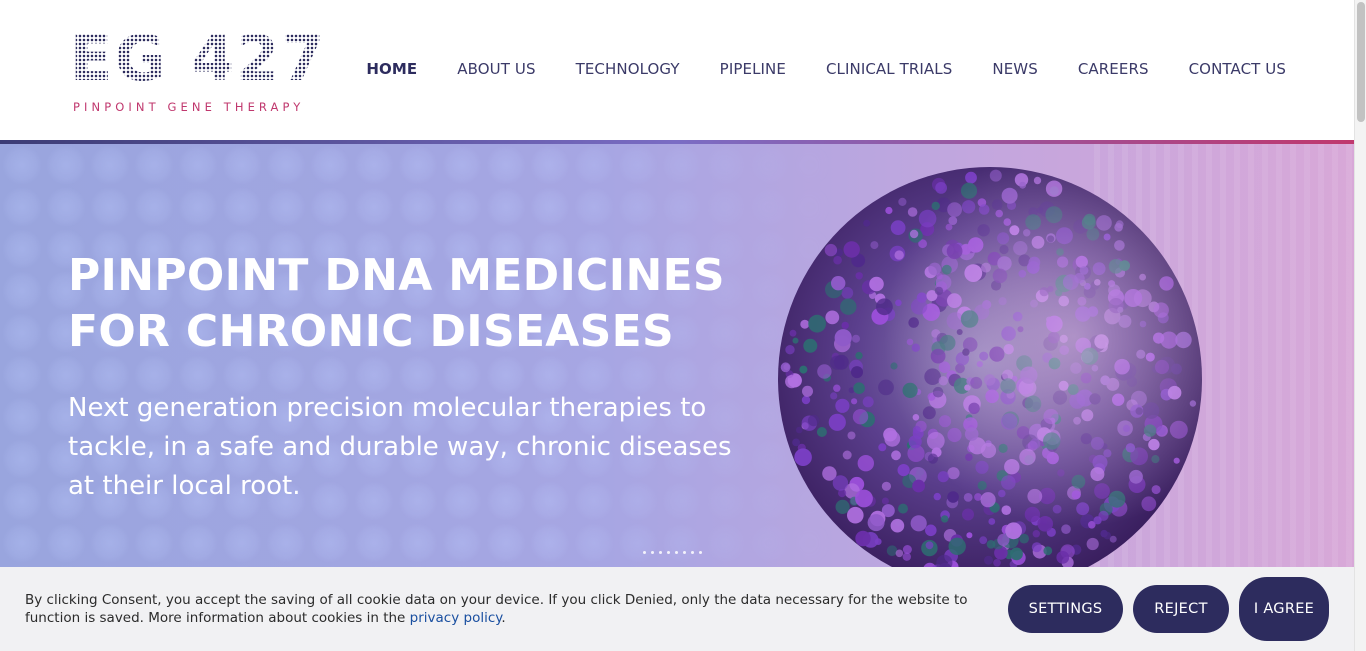  Describe the element at coordinates (496, 69) in the screenshot. I see `nav-about-us: ABOUT US` at that location.